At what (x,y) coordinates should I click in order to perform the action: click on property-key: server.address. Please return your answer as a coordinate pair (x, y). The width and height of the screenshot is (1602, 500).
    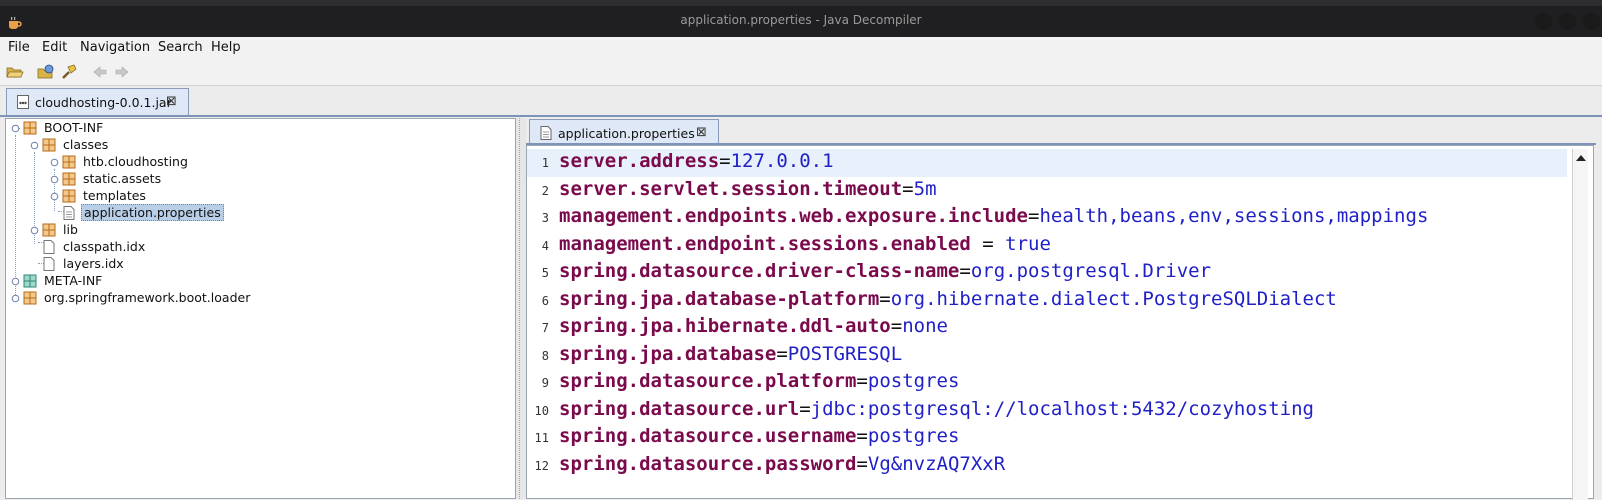
    Looking at the image, I should click on (639, 161).